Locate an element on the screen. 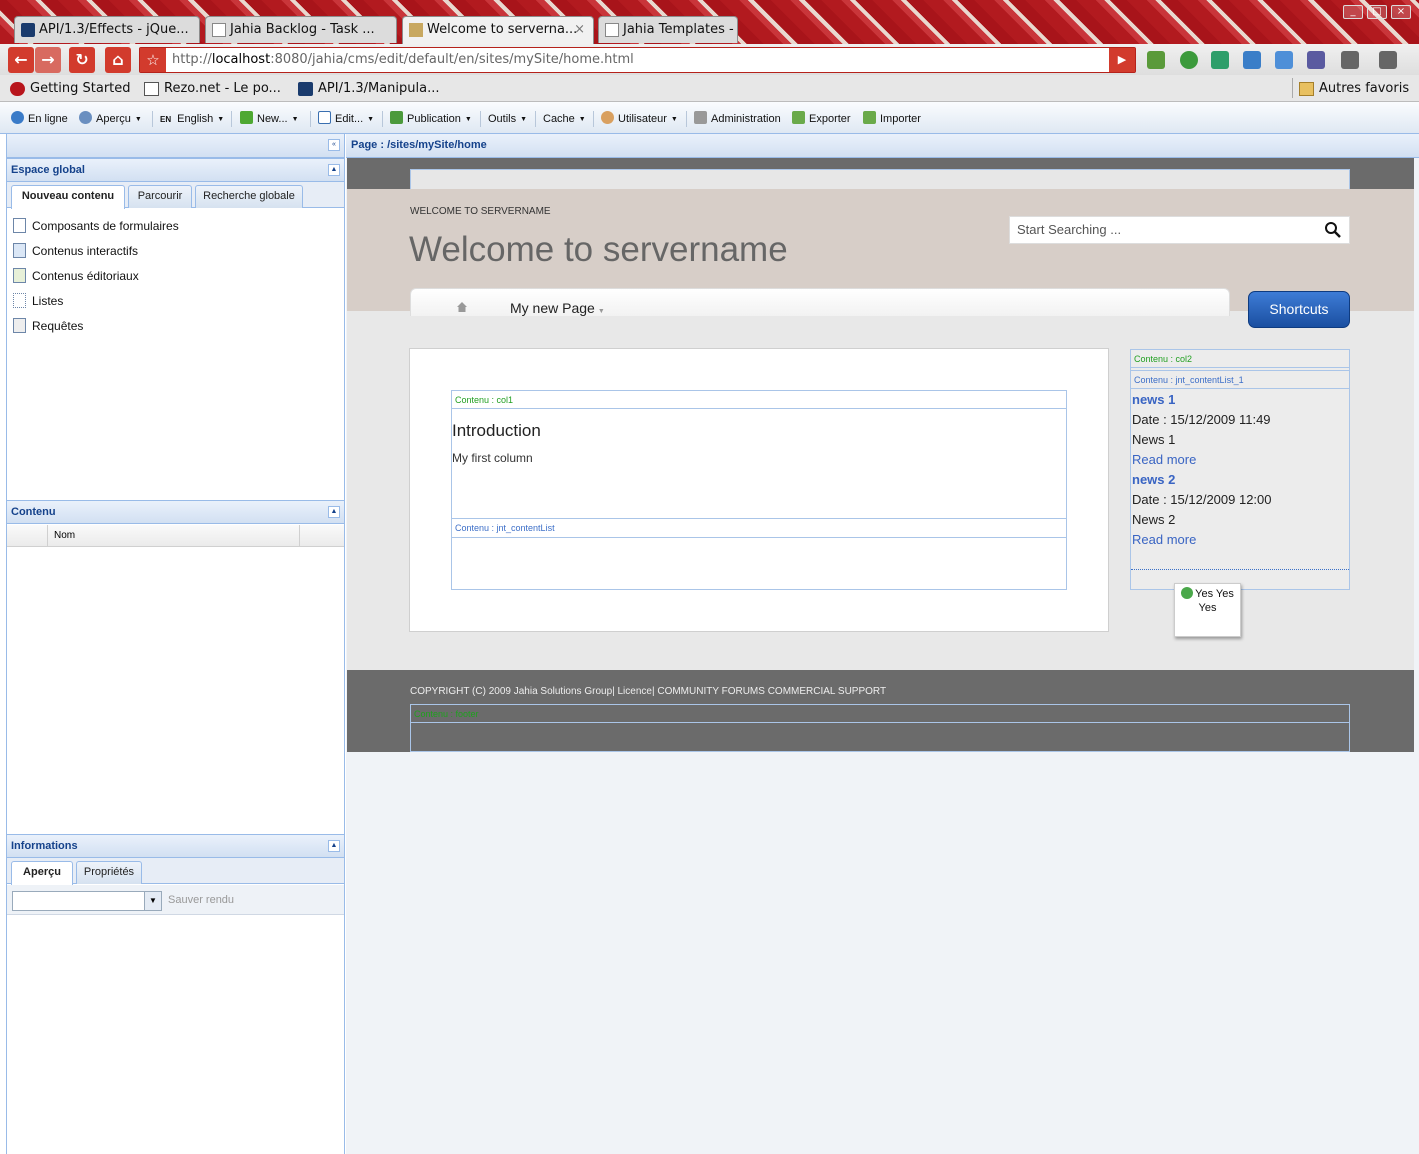 This screenshot has width=1419, height=1154. tools-menu: Outils ▼ is located at coordinates (507, 119).